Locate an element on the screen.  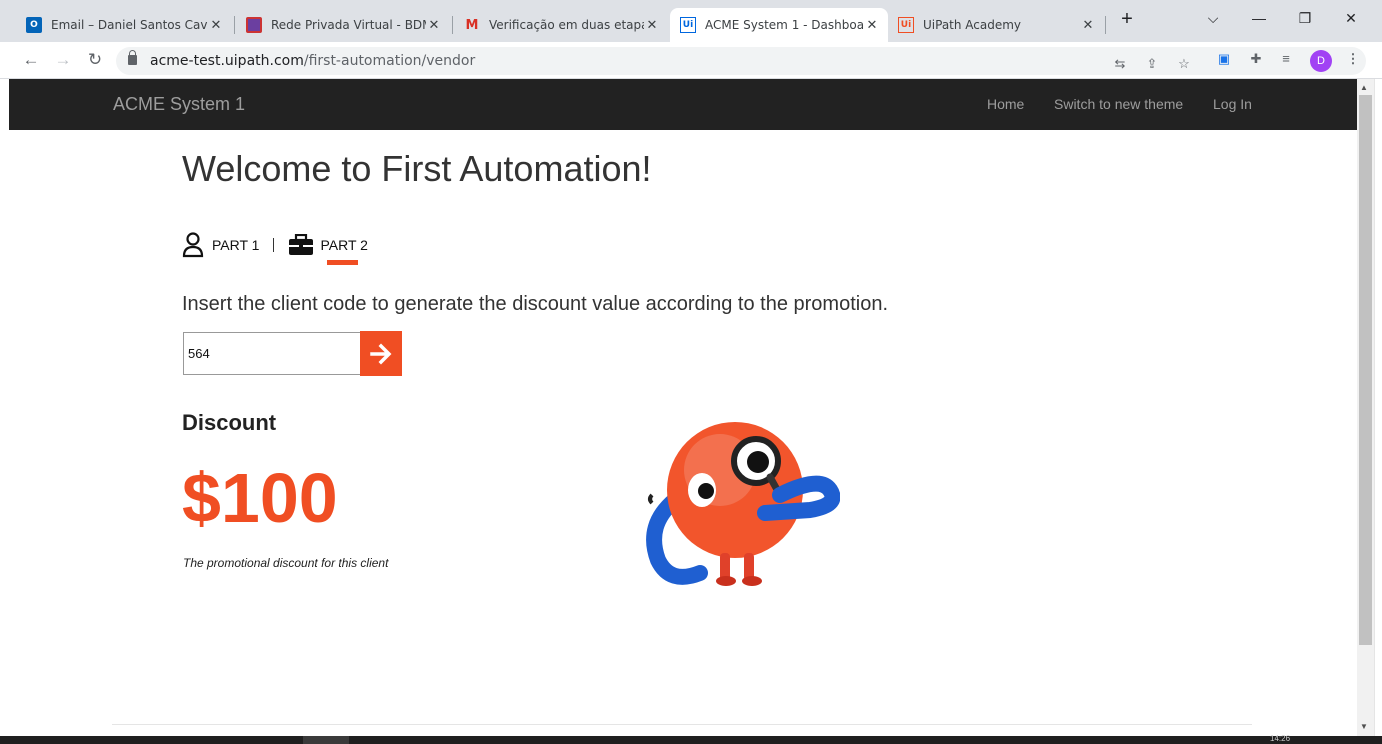
extensions-puzzle-icon: ✚ is located at coordinates (1256, 59).